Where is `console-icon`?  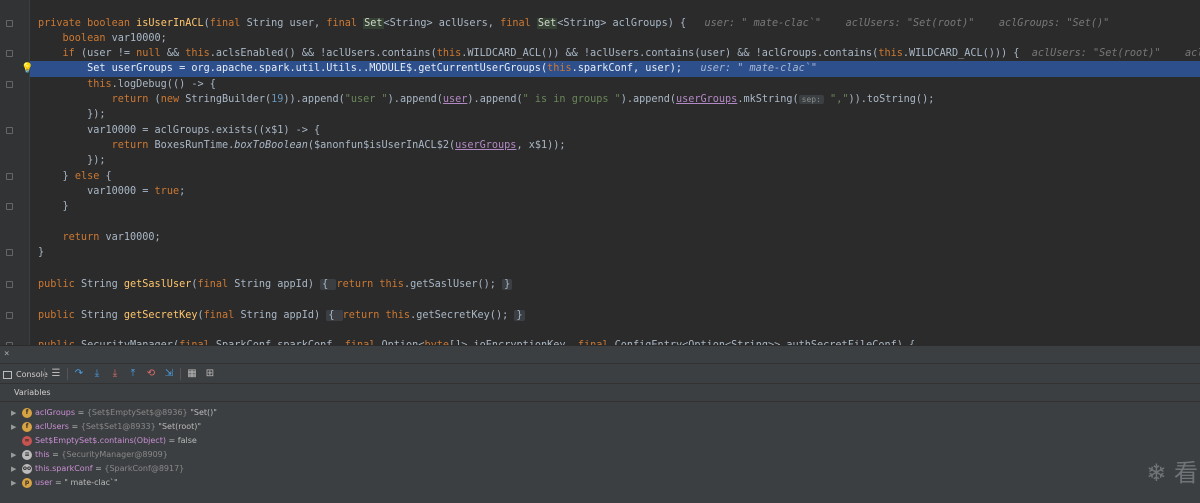 console-icon is located at coordinates (7, 374).